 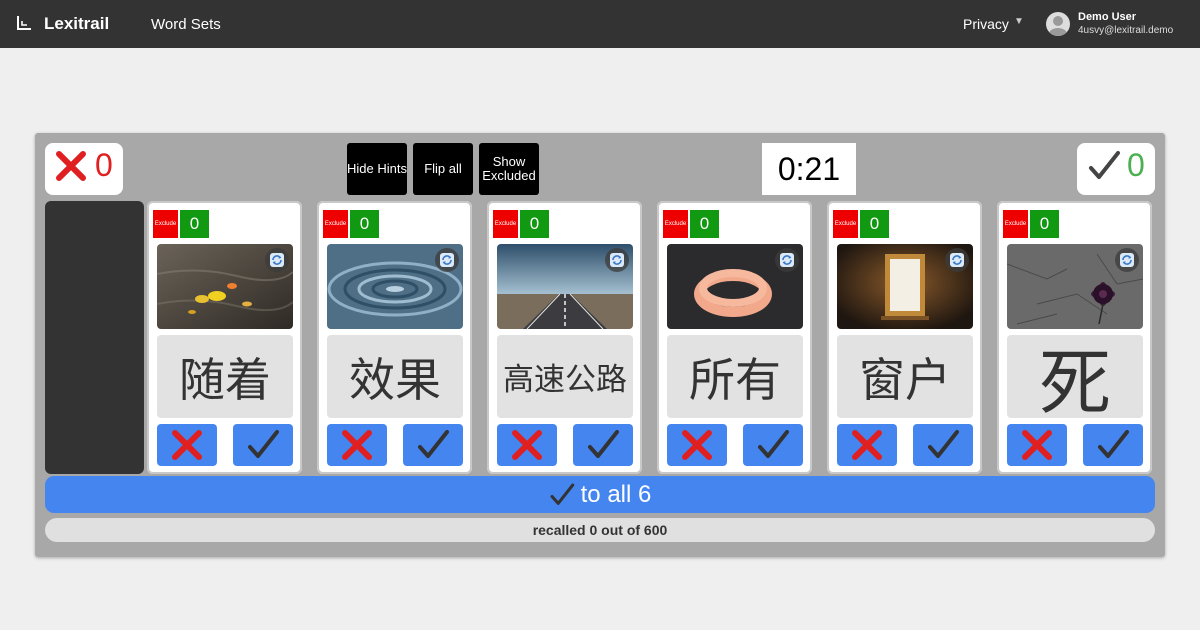 What do you see at coordinates (225, 376) in the screenshot?
I see `card-word: 随着` at bounding box center [225, 376].